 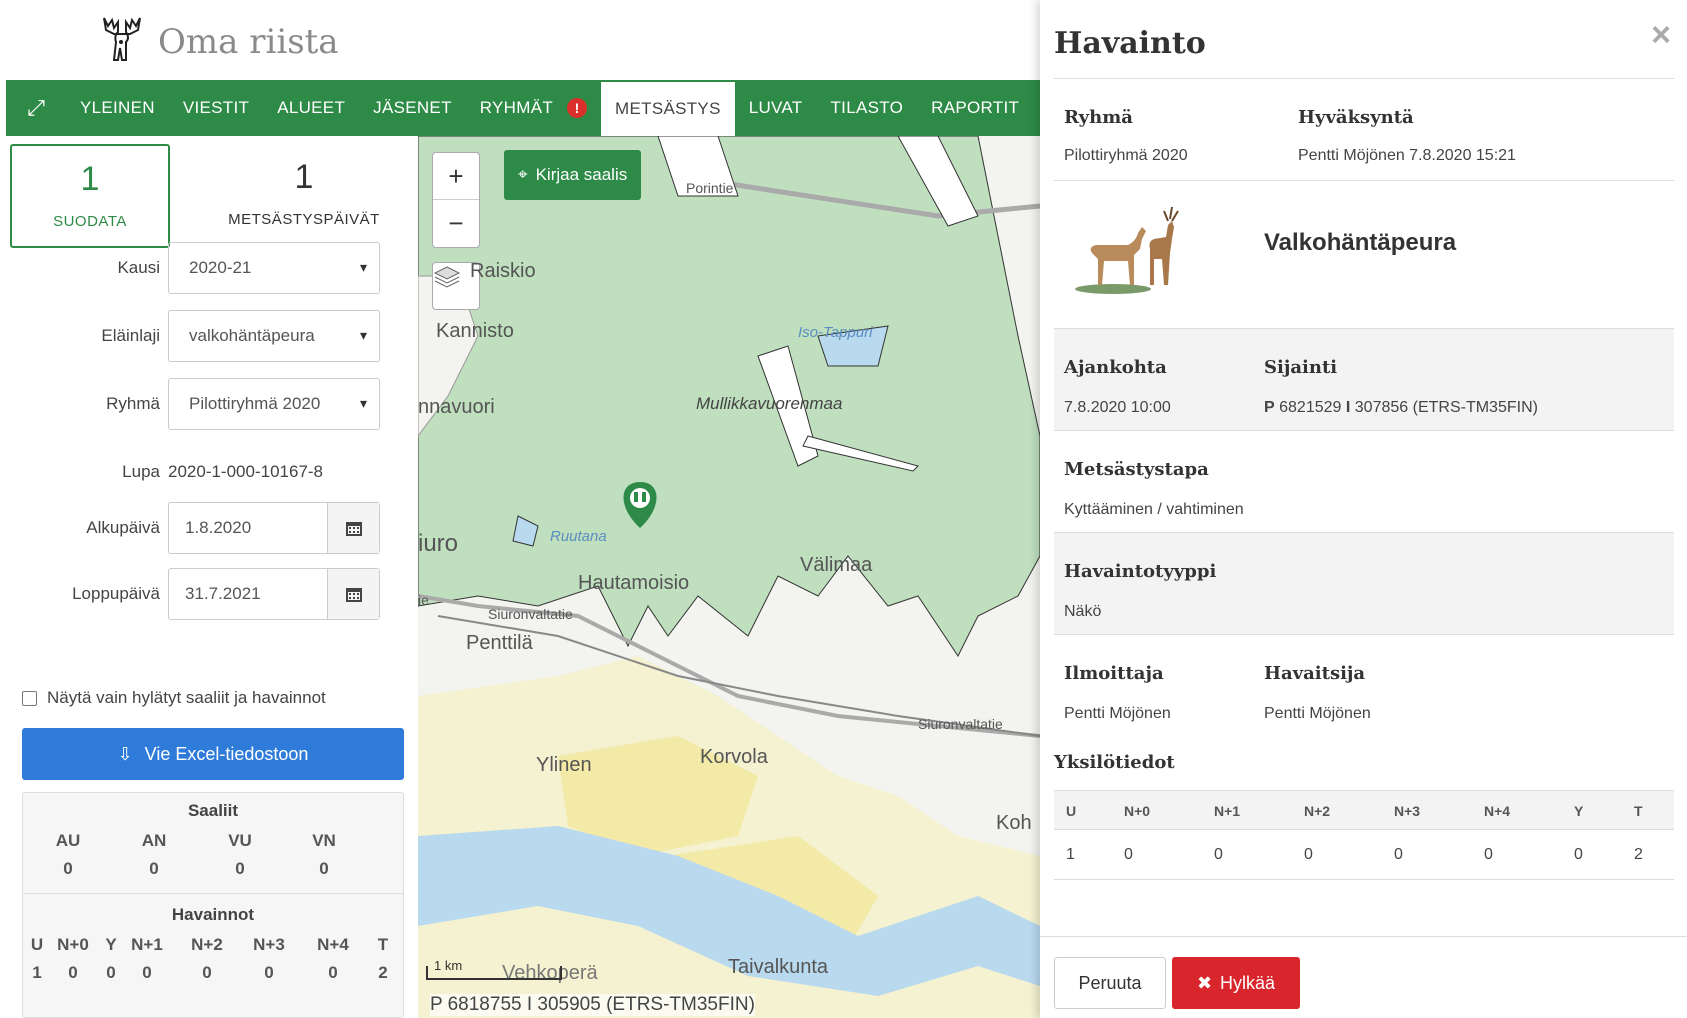 What do you see at coordinates (130, 335) in the screenshot?
I see `elainlaji-label: Eläinlaji` at bounding box center [130, 335].